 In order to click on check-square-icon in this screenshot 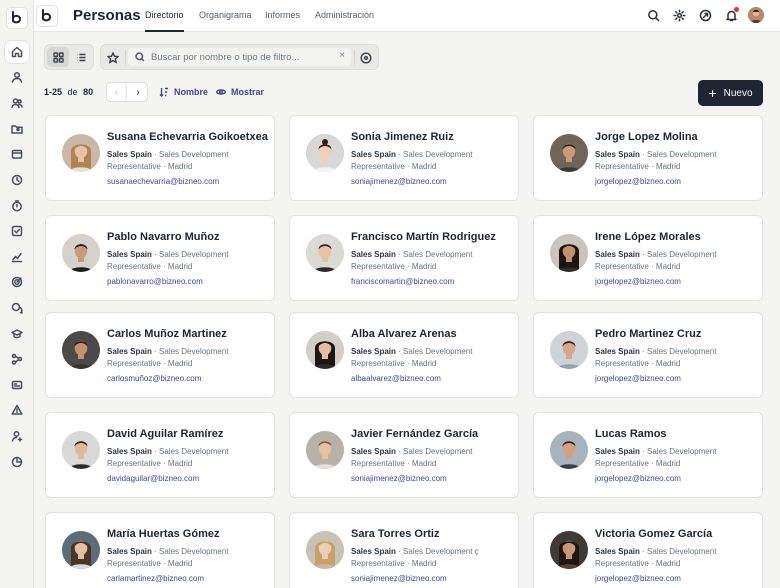, I will do `click(17, 231)`.